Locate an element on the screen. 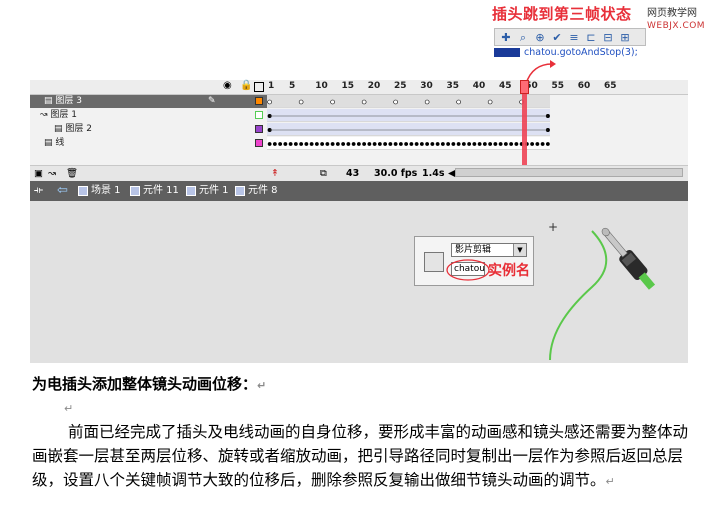 This screenshot has height=525, width=725. collapse-icon: ⊟ is located at coordinates (608, 37).